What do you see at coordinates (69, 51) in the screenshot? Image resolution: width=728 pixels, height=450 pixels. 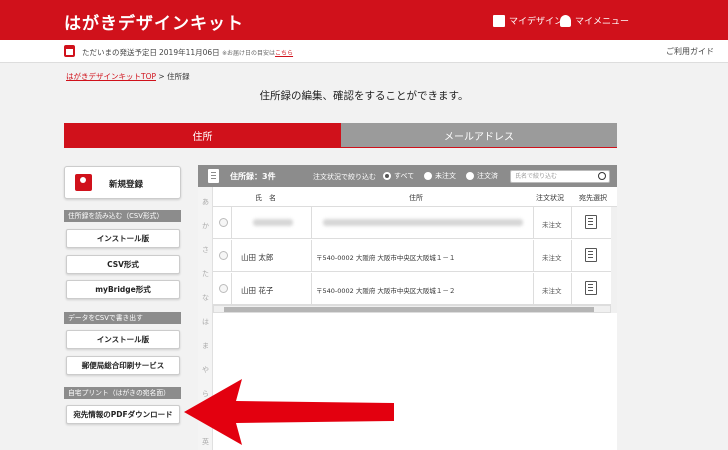 I see `calendar-icon` at bounding box center [69, 51].